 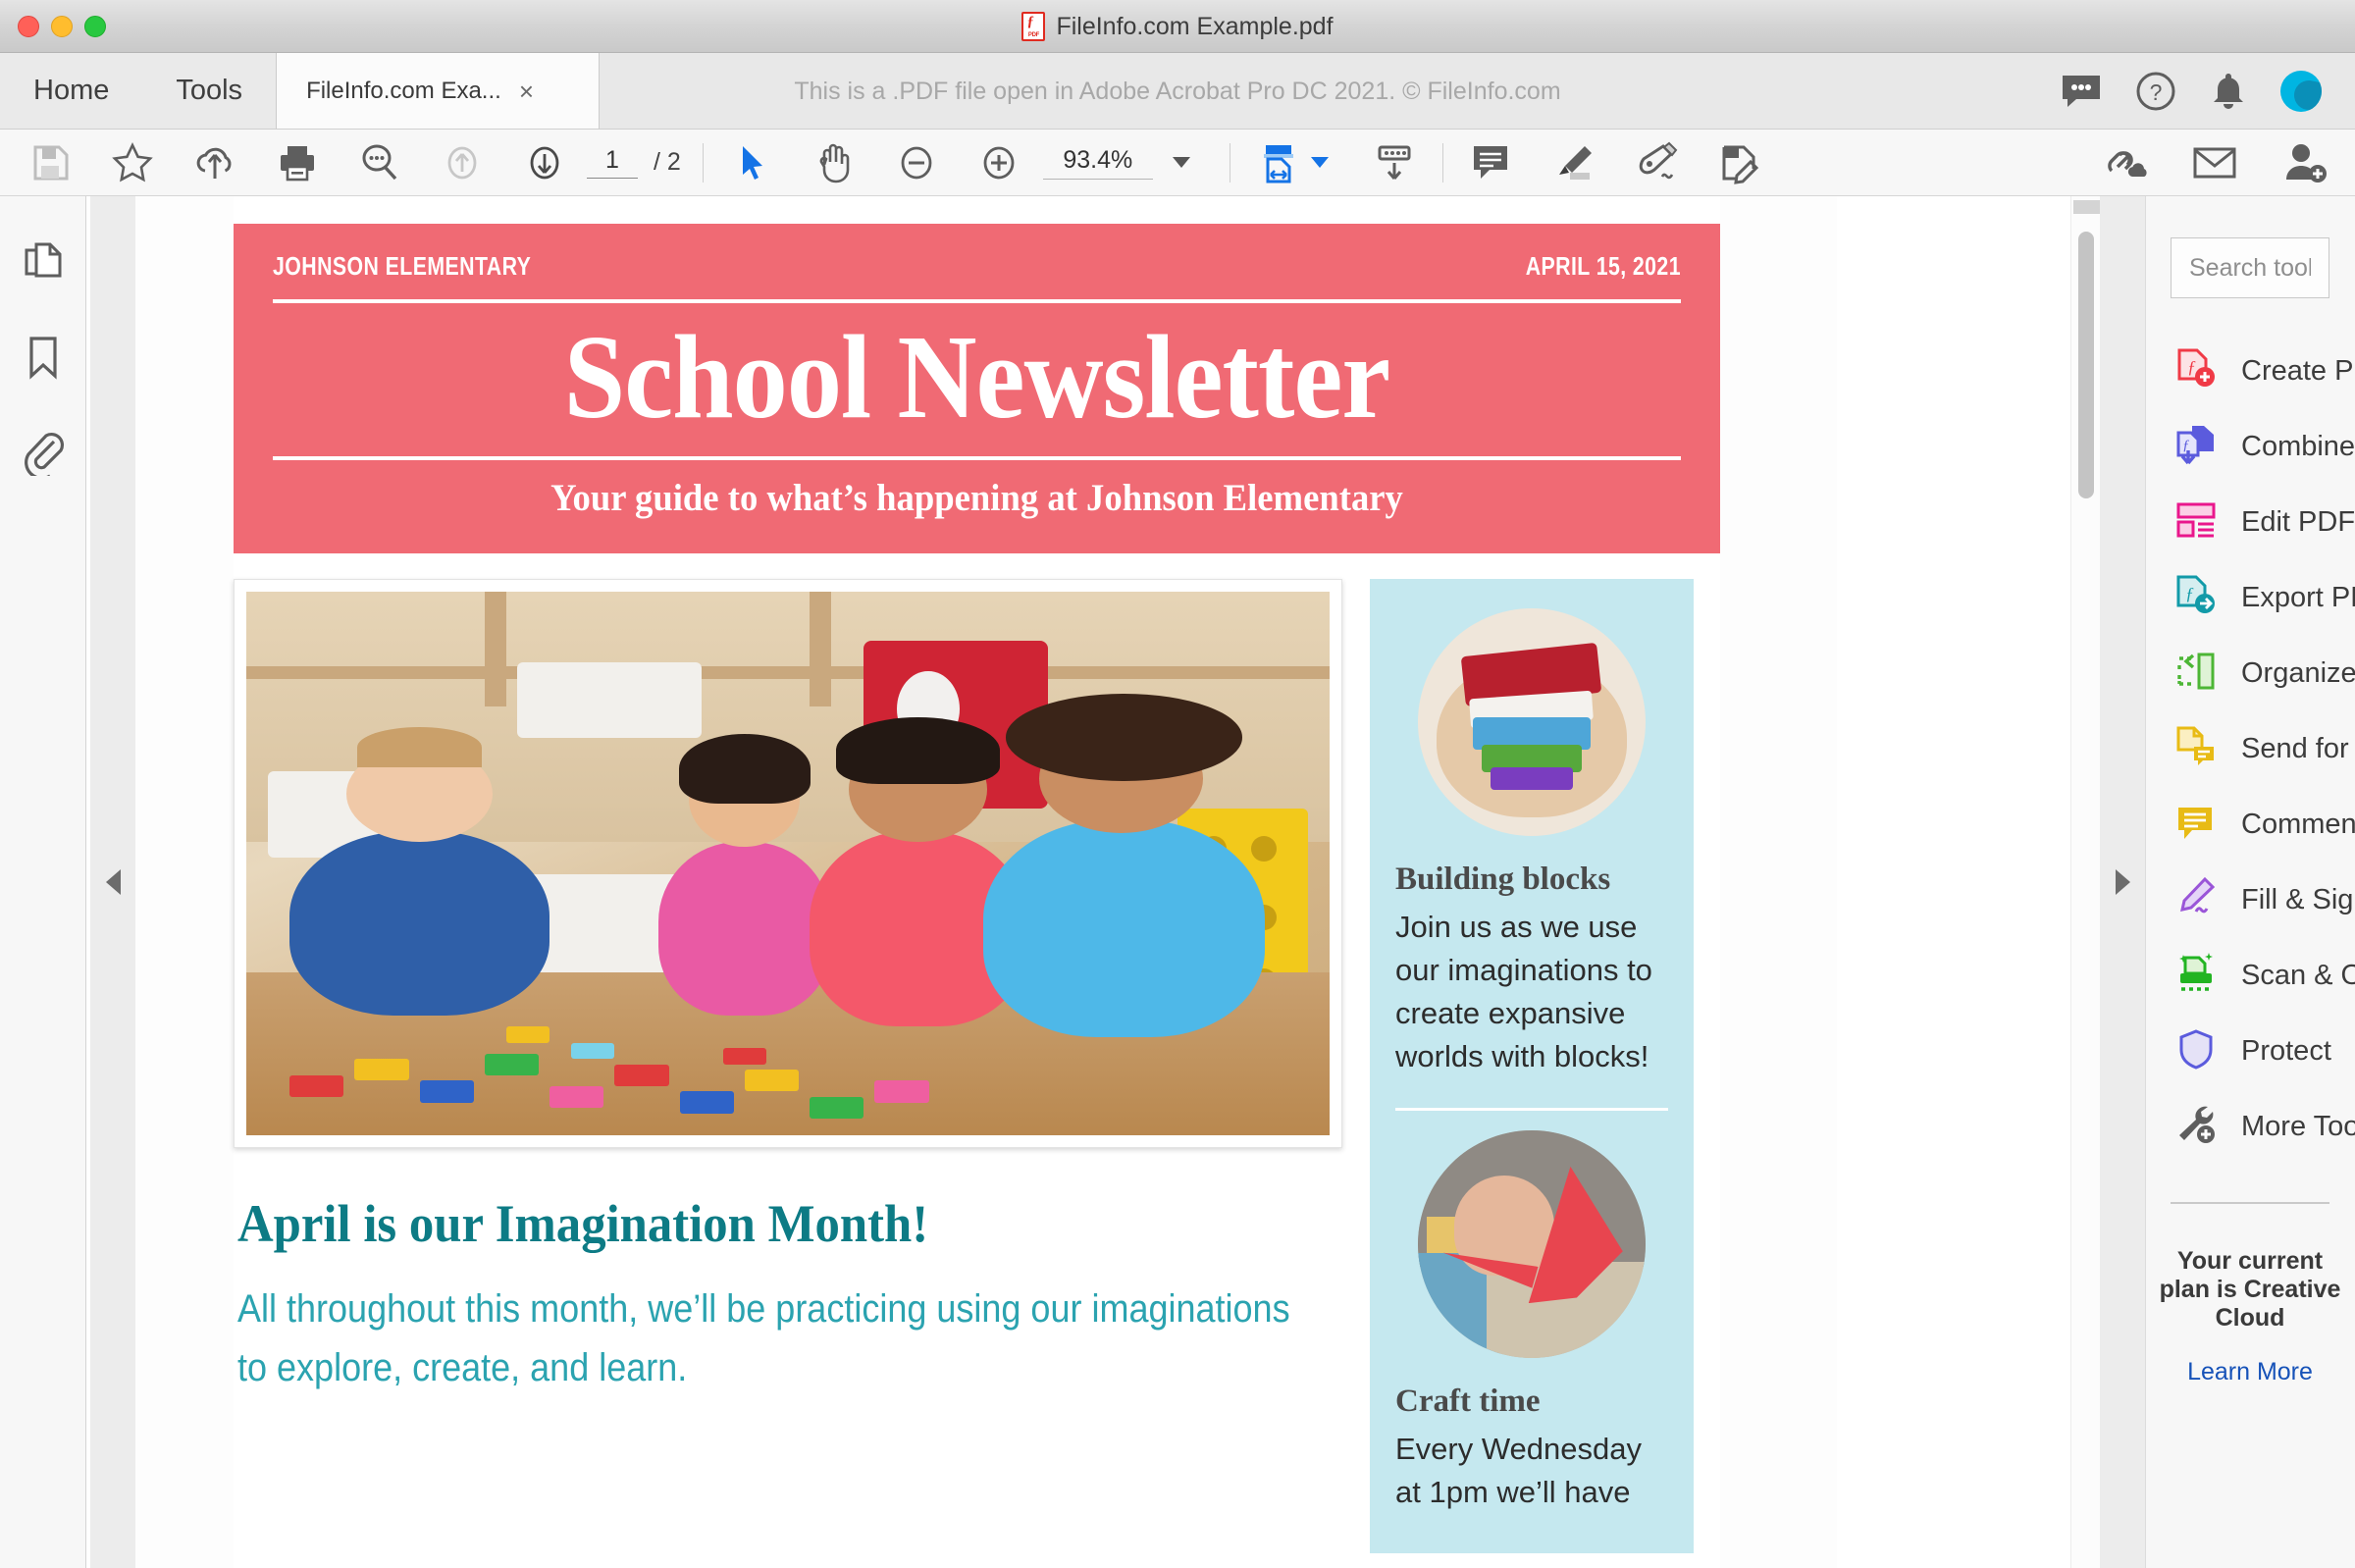 I want to click on zoom-level-input, so click(x=1097, y=163).